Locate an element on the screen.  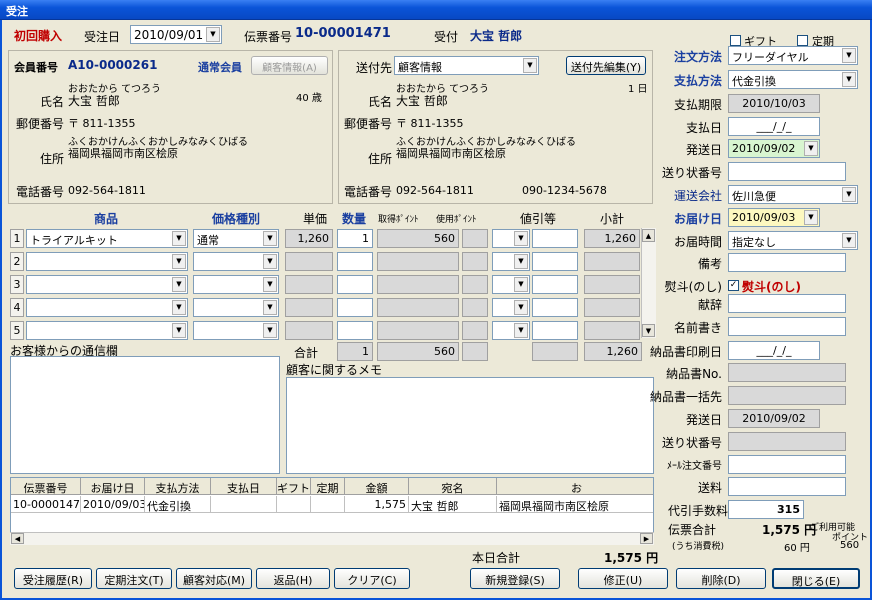
order-method-field: フリーダイヤル ▼ is located at coordinates (793, 55).